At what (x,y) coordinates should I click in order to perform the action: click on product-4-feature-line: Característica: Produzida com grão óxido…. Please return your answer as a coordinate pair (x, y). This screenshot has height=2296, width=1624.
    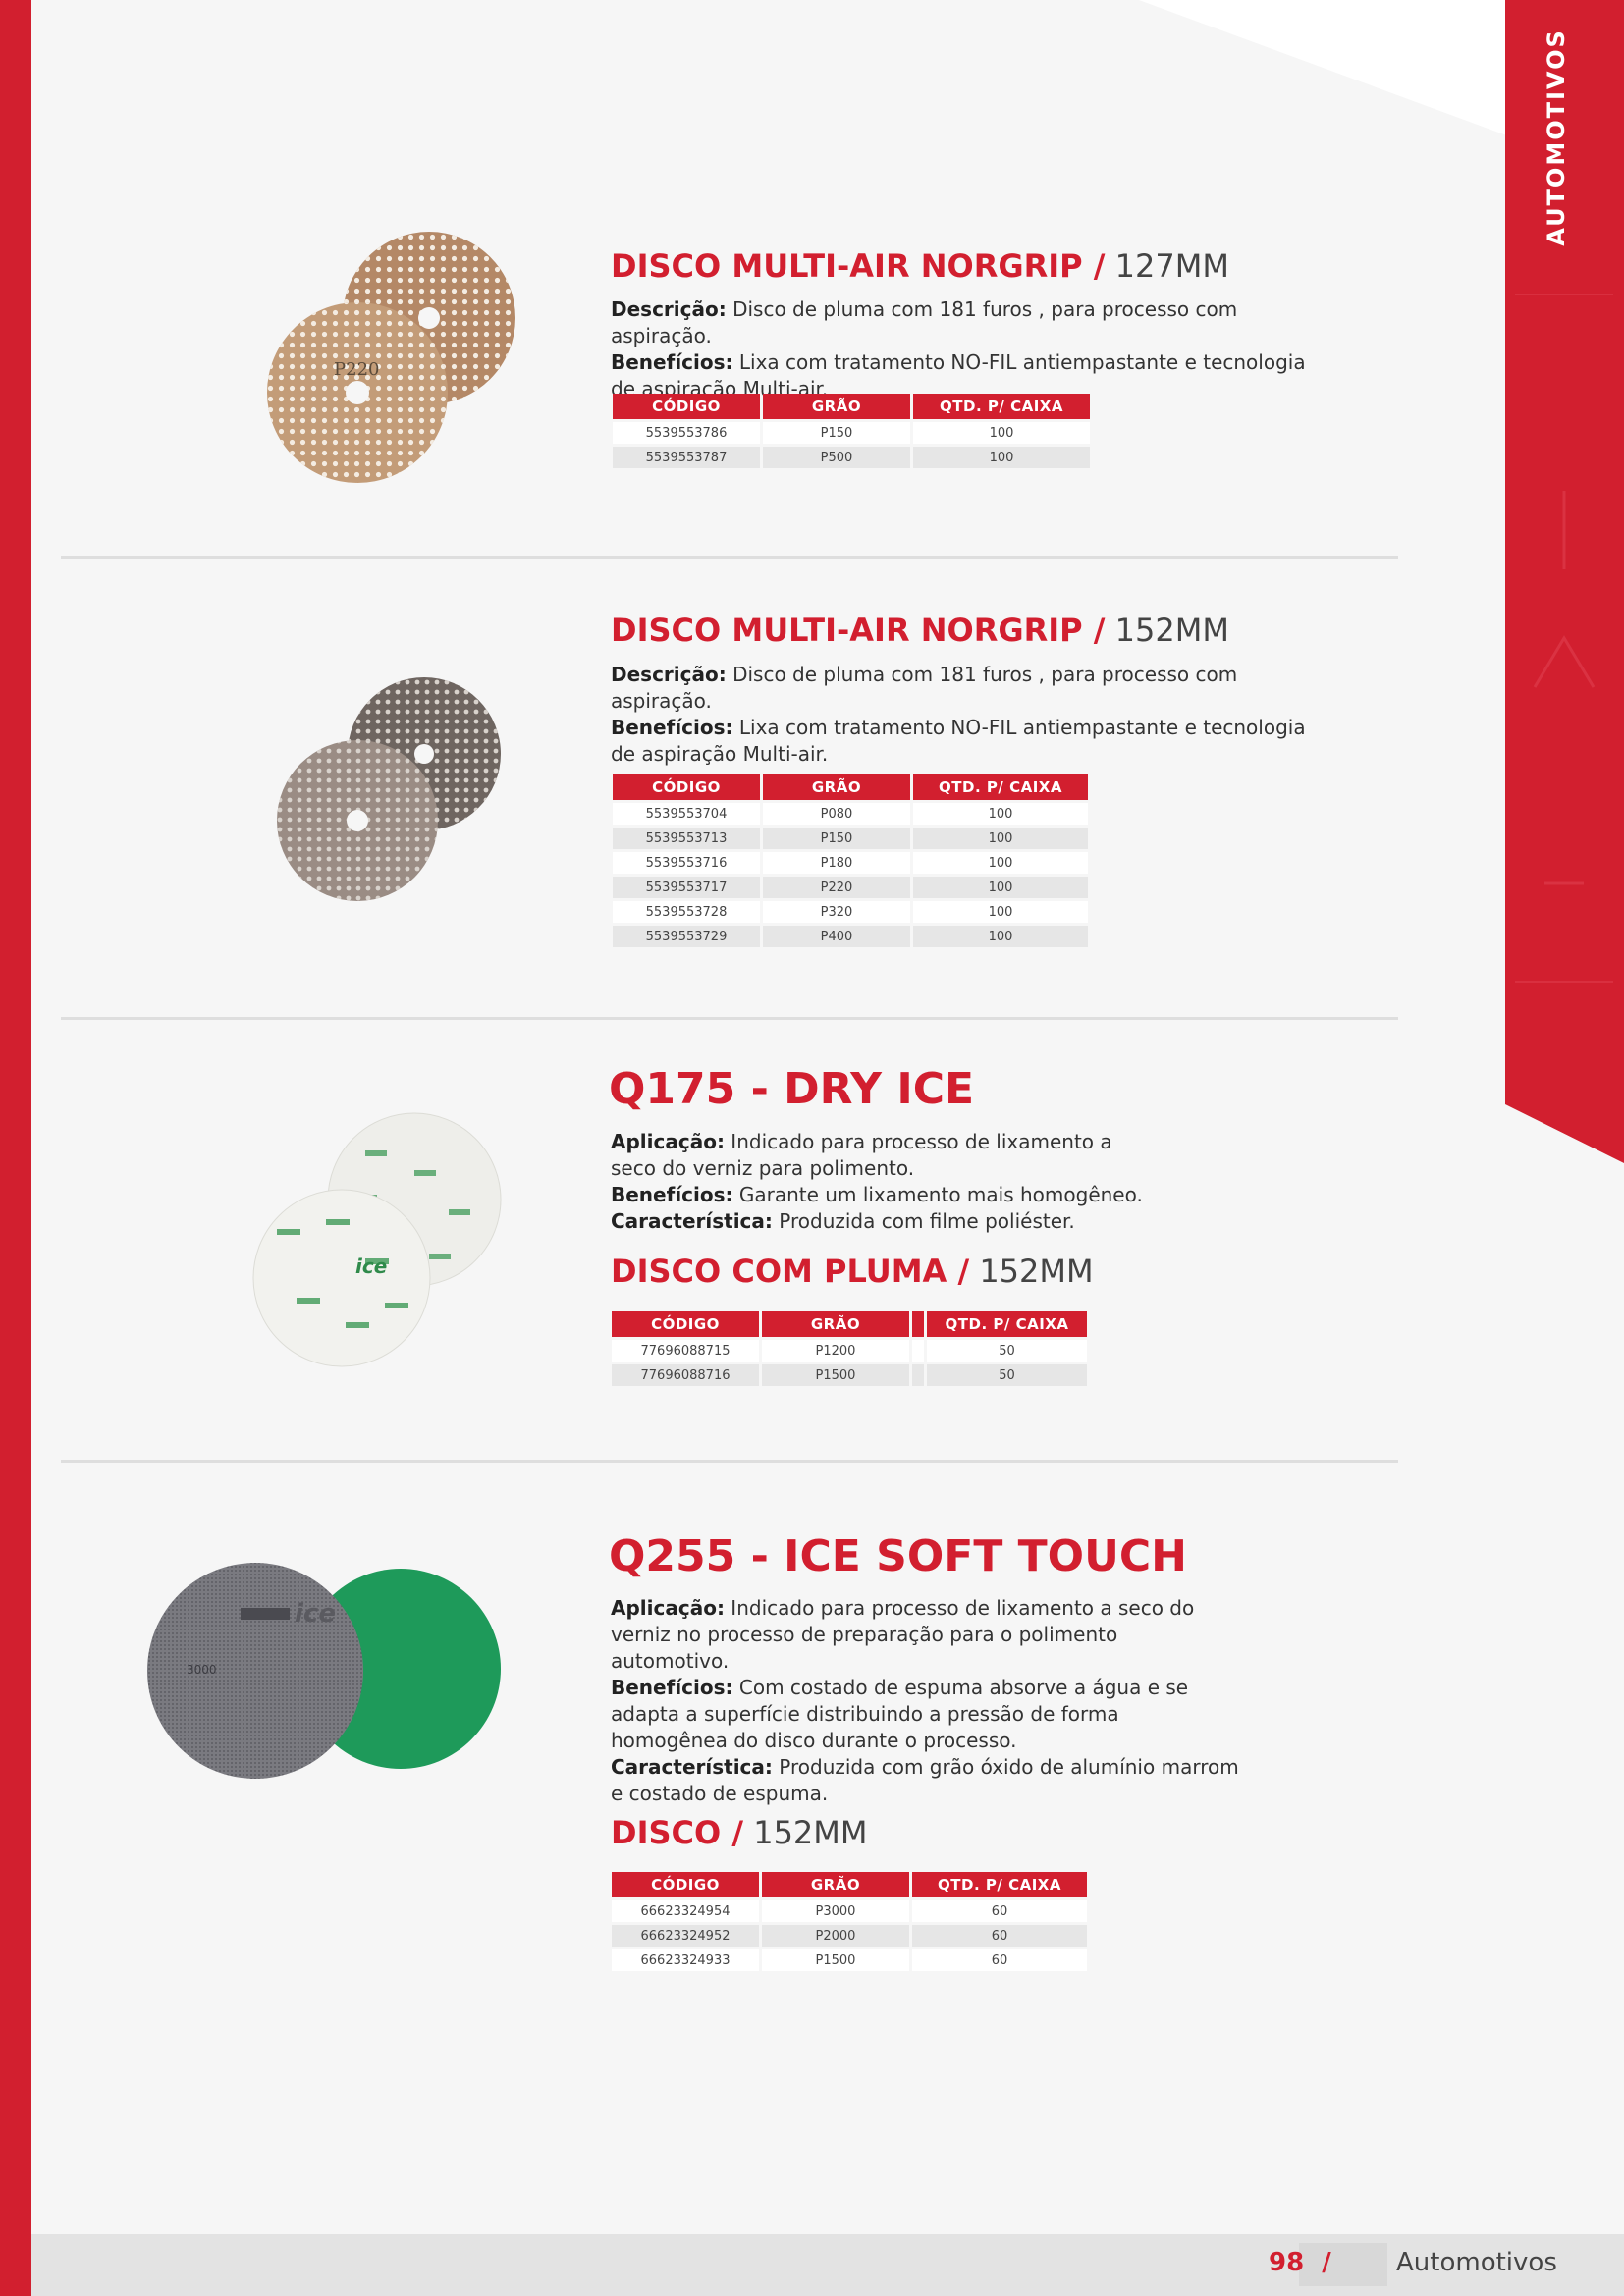
    Looking at the image, I should click on (925, 1780).